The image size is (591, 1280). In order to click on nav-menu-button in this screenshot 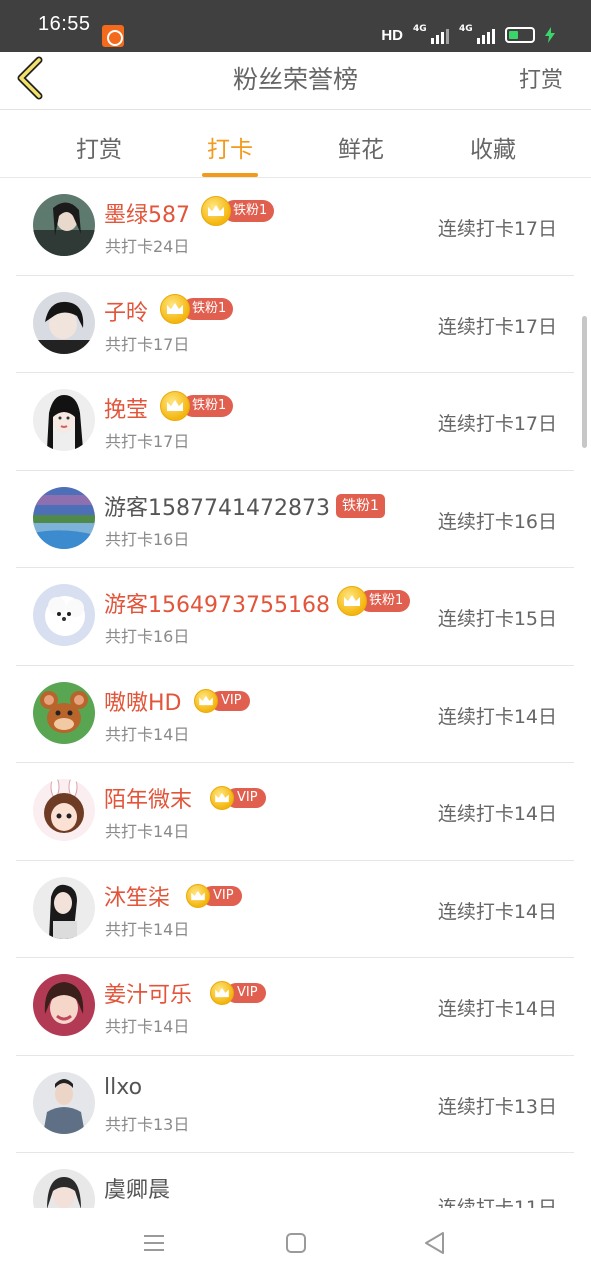, I will do `click(156, 1245)`.